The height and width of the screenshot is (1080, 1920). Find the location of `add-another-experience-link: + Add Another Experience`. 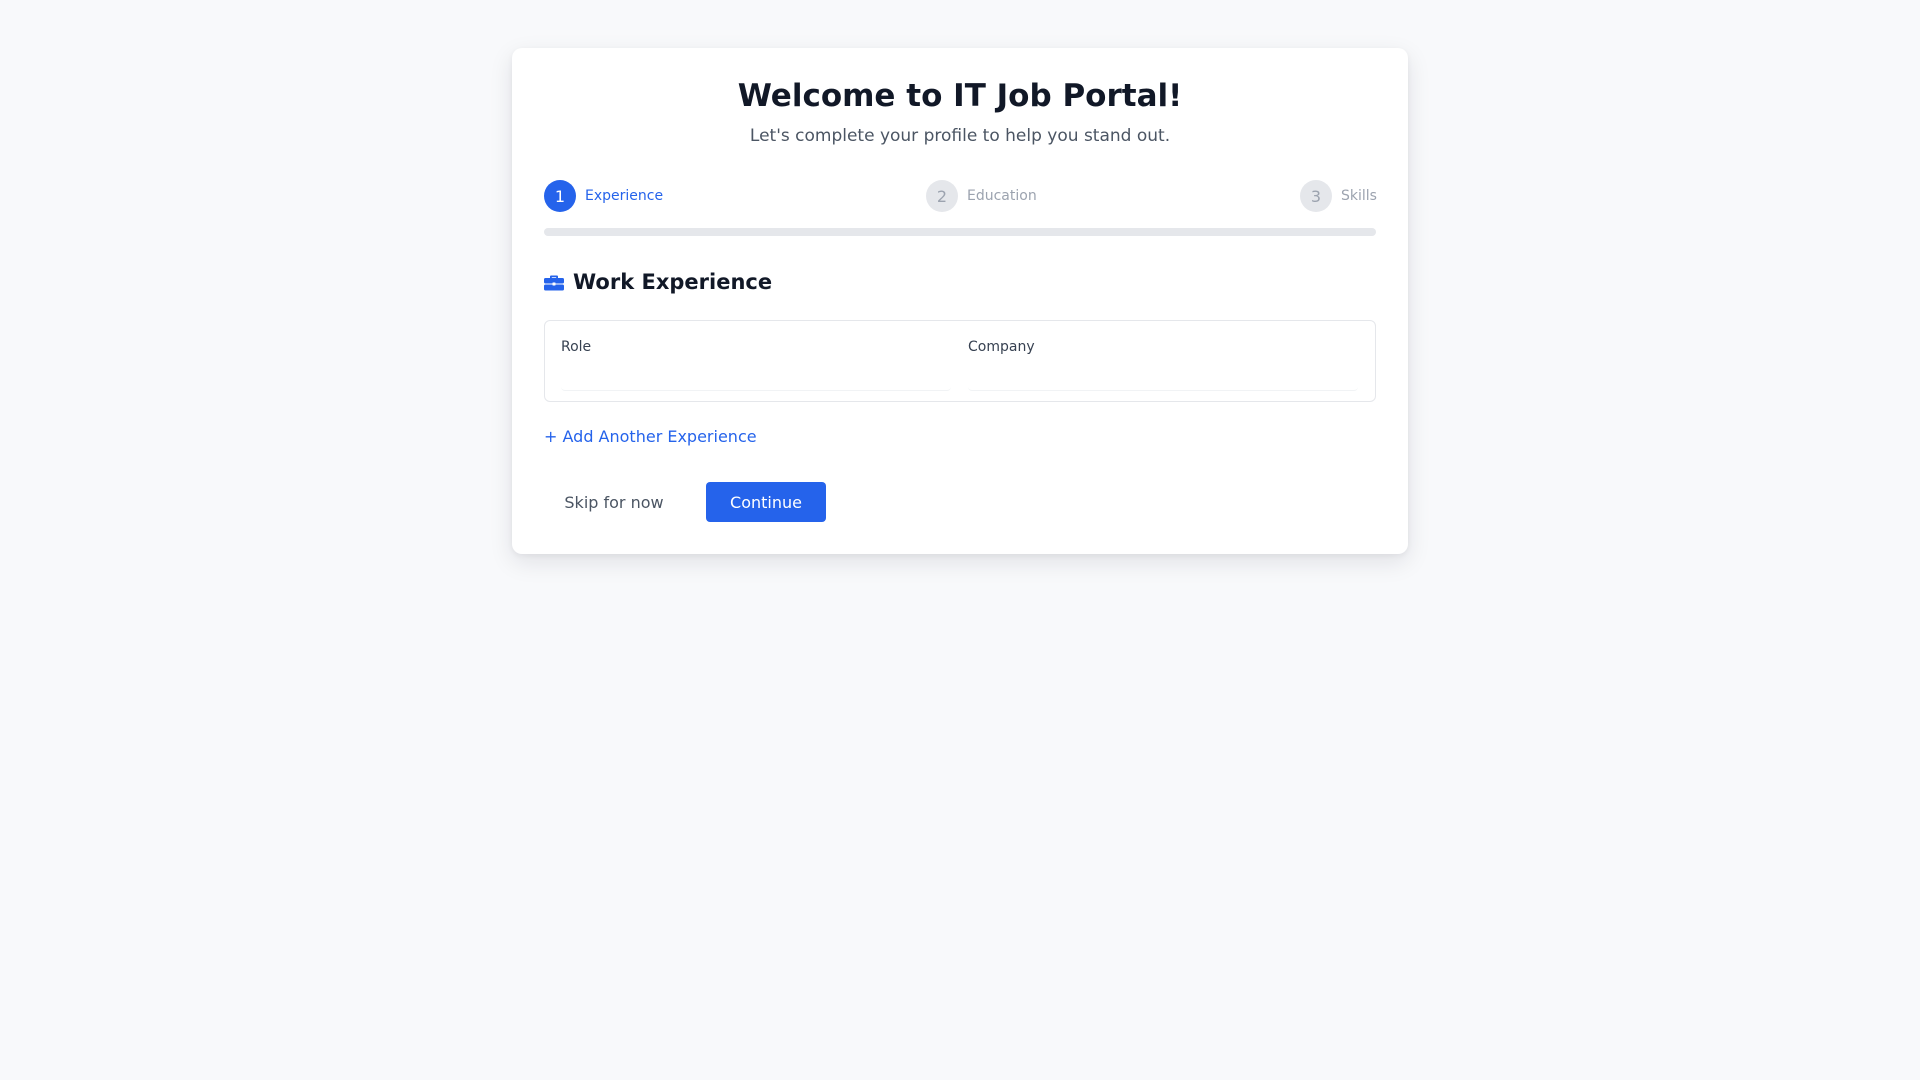

add-another-experience-link: + Add Another Experience is located at coordinates (650, 437).